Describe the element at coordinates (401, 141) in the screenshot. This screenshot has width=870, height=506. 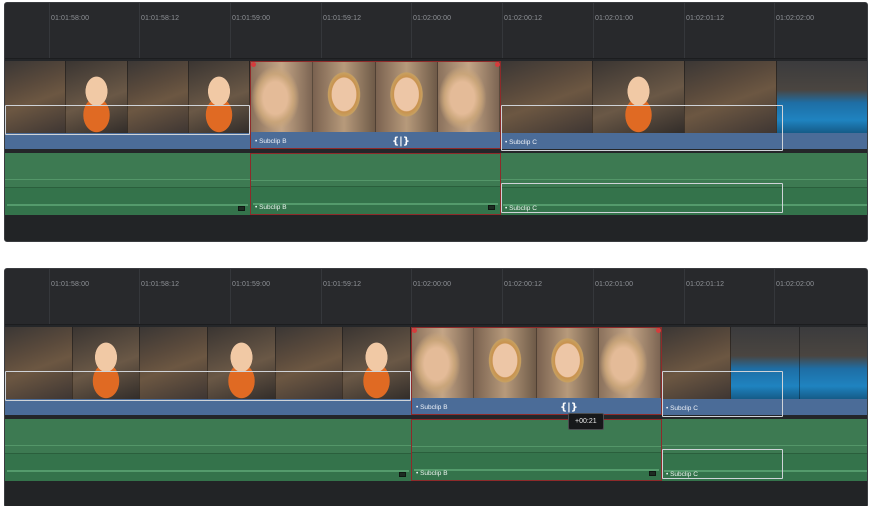
I see `trim-cursor-icon: {|}` at that location.